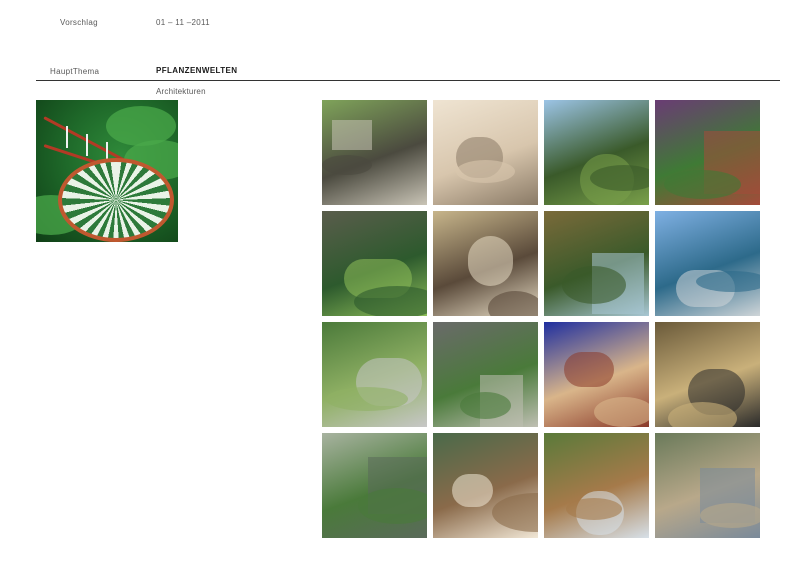 This screenshot has height=566, width=800. What do you see at coordinates (181, 91) in the screenshot?
I see `subtheme-text: Architekturen` at bounding box center [181, 91].